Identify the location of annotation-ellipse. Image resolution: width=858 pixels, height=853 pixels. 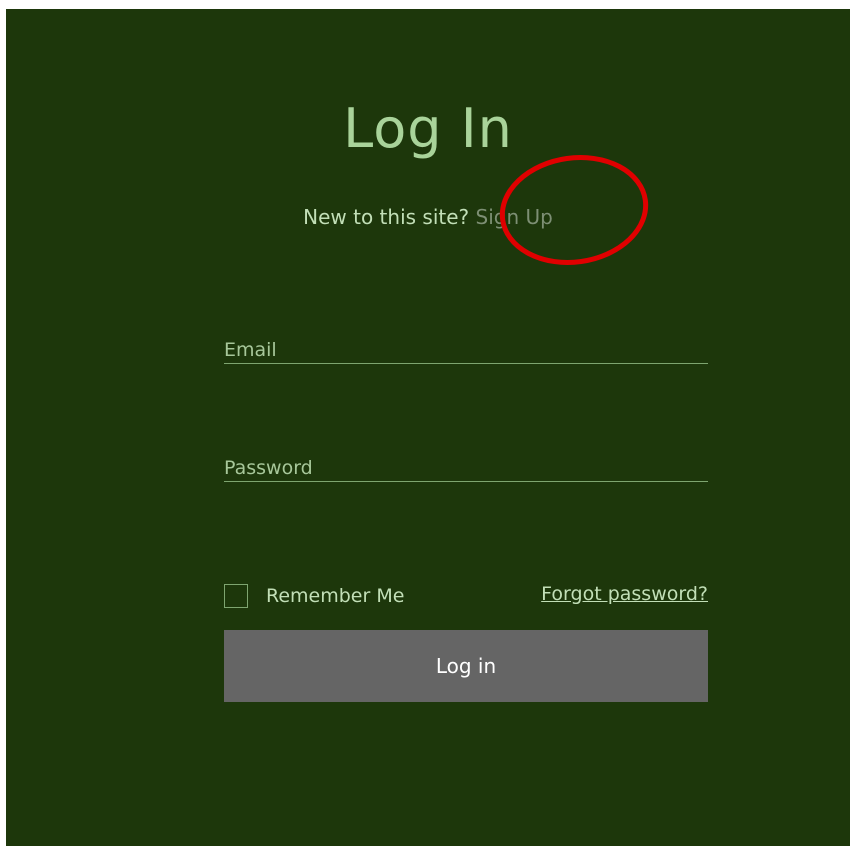
(574, 210).